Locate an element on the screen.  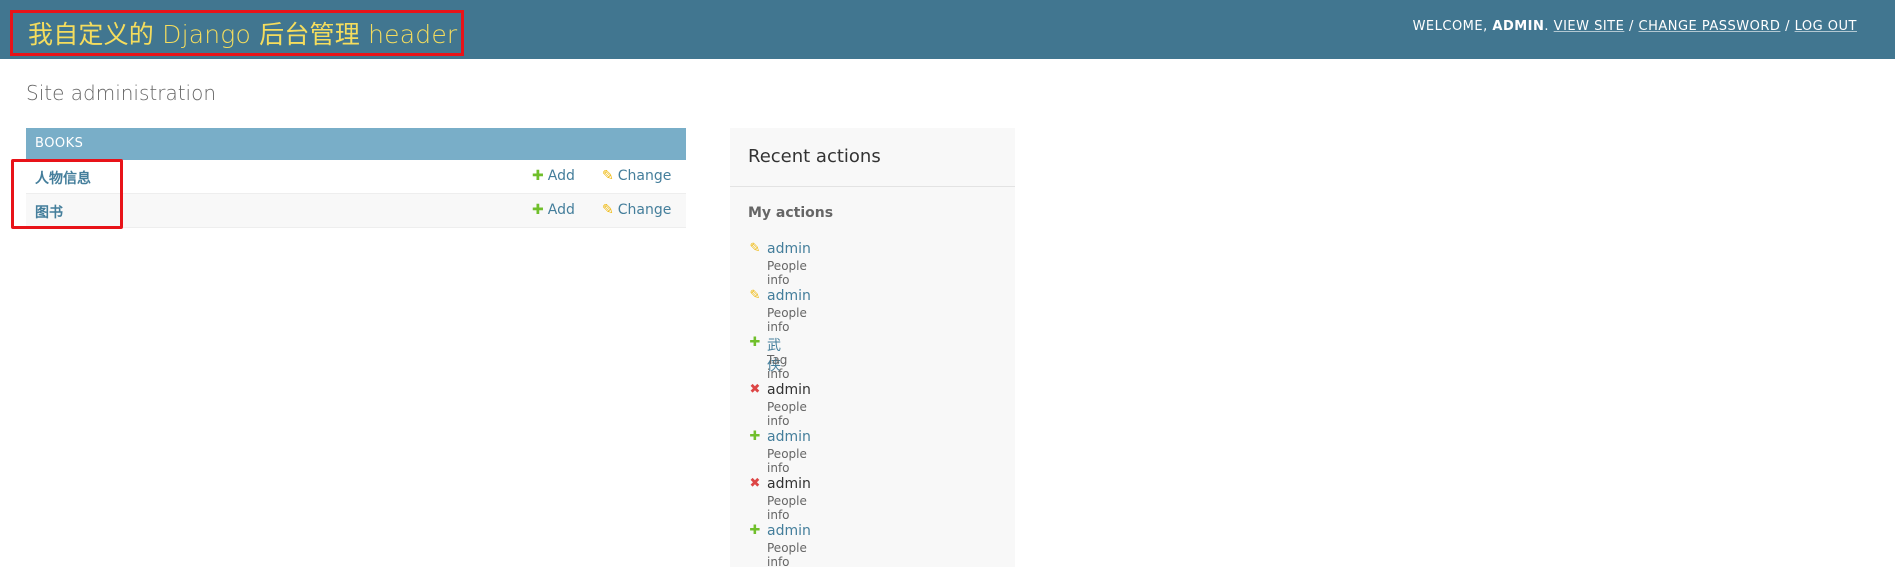
add-people-link: ✚ Add is located at coordinates (553, 176).